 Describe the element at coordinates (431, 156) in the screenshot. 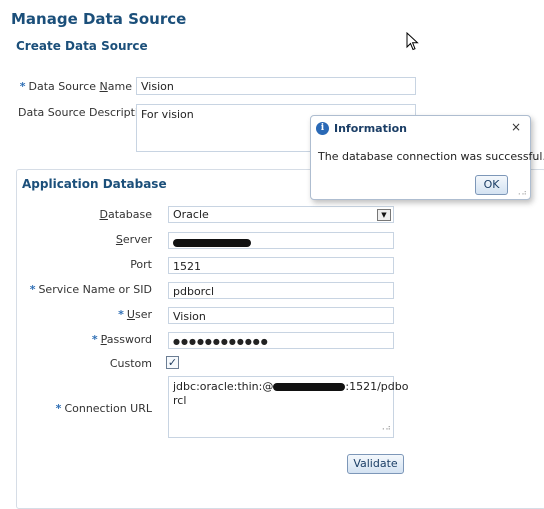

I see `dialog-message: The database connection was successful.` at that location.